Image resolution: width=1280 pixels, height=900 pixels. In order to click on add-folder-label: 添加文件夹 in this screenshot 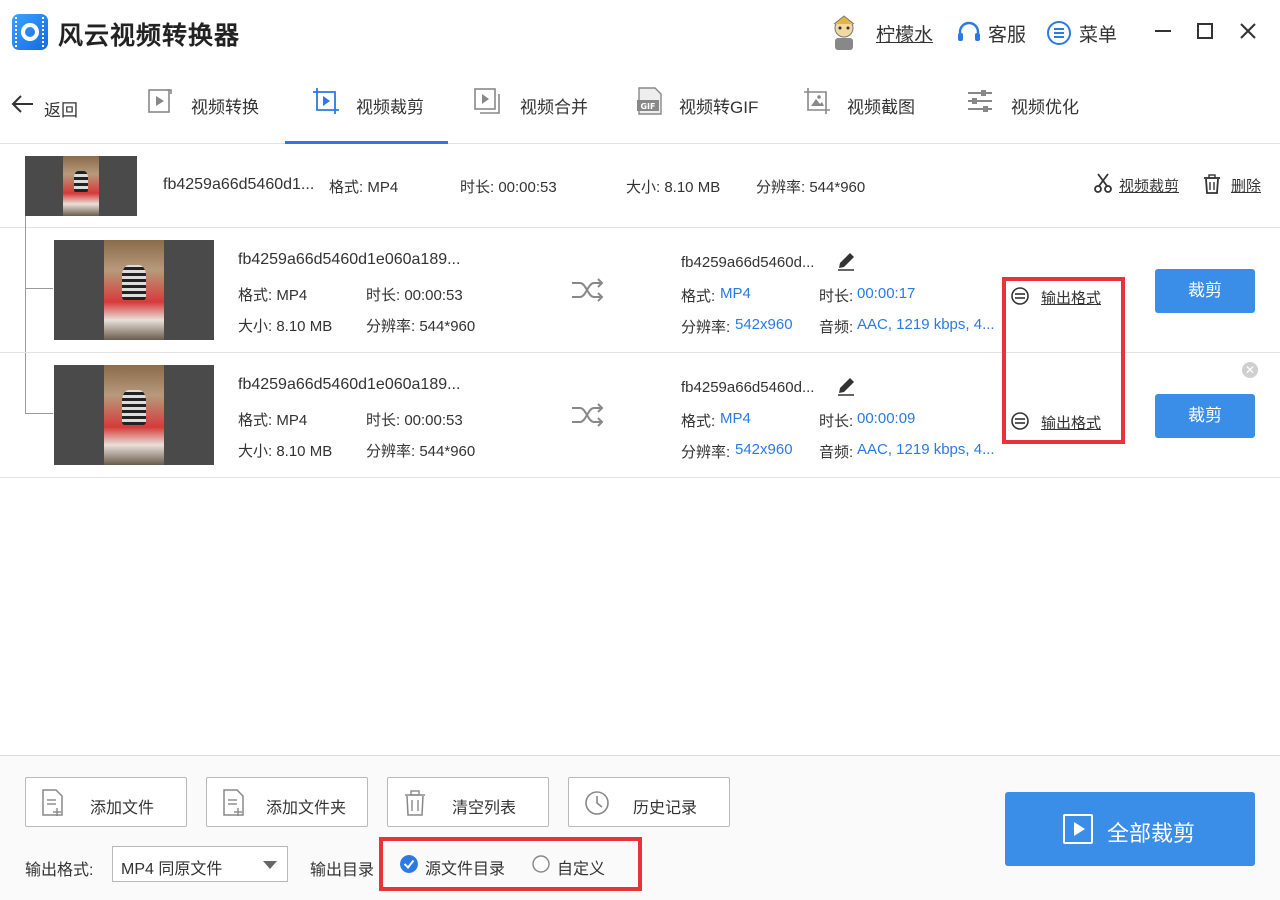, I will do `click(306, 808)`.